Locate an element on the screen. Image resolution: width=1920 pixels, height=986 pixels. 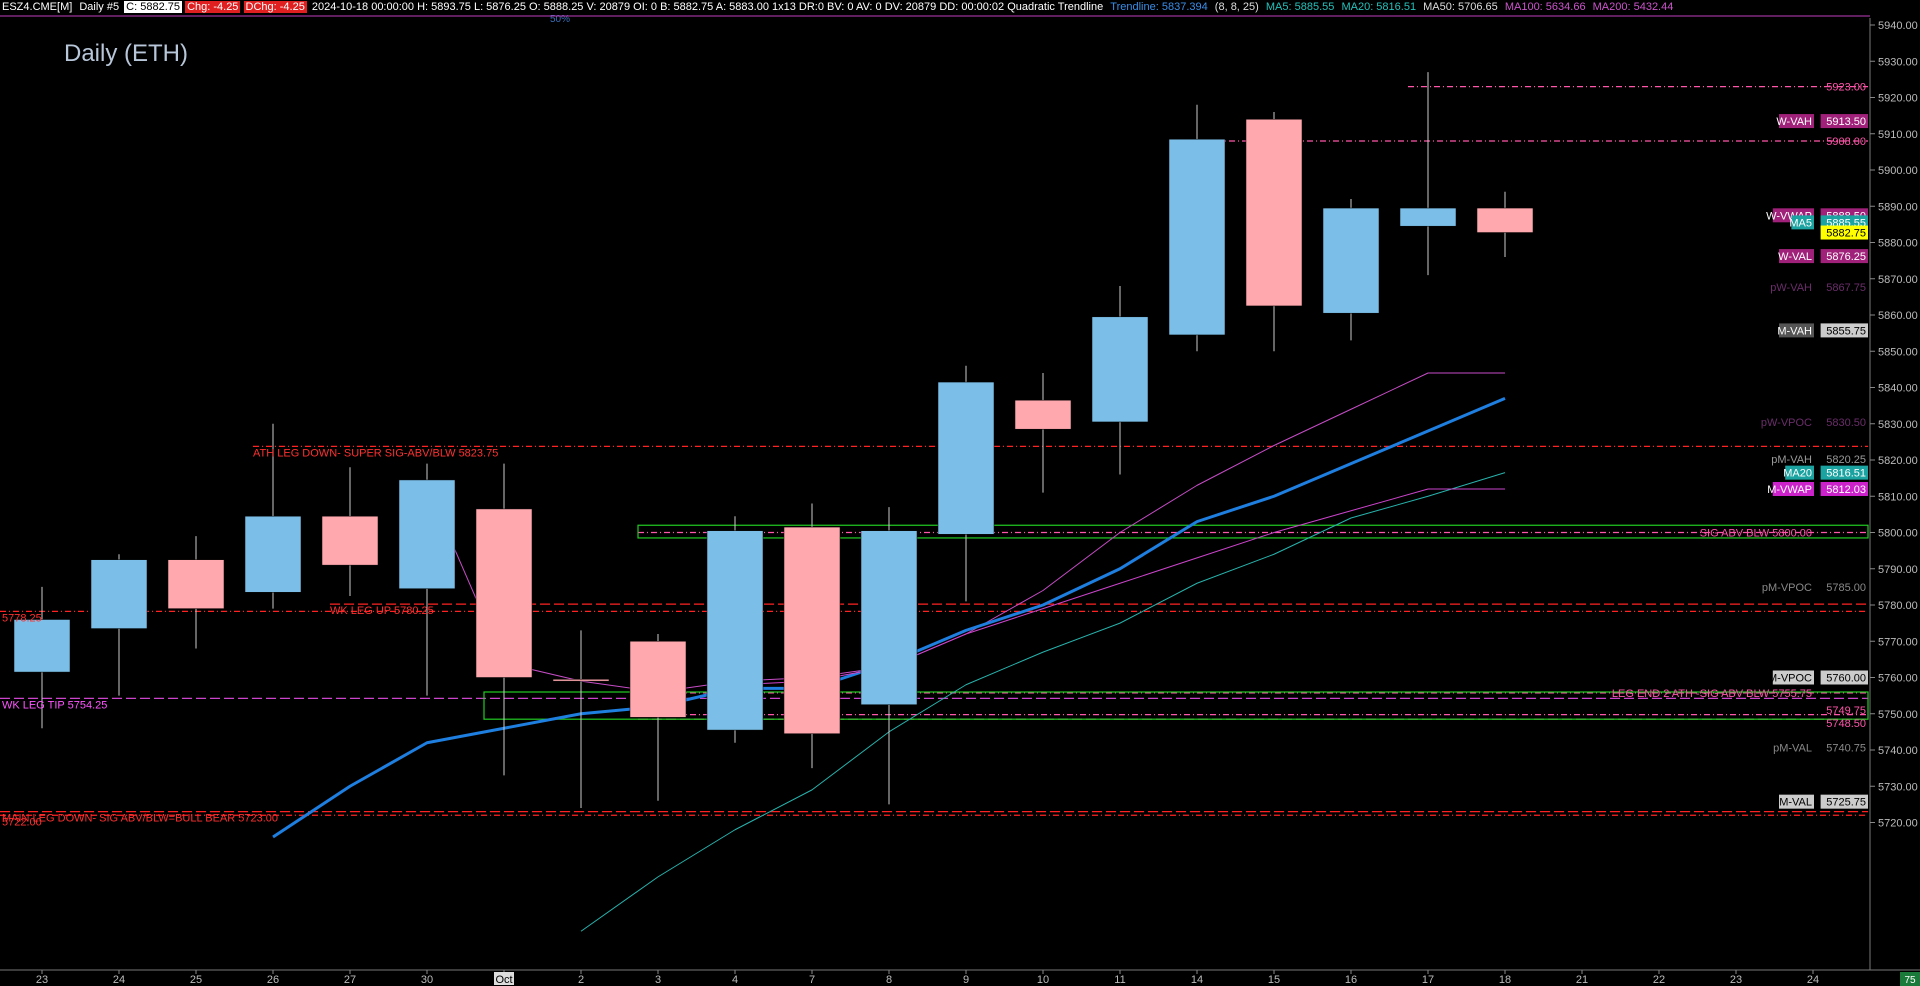
y-tick-label: 5880.00 is located at coordinates (1898, 244).